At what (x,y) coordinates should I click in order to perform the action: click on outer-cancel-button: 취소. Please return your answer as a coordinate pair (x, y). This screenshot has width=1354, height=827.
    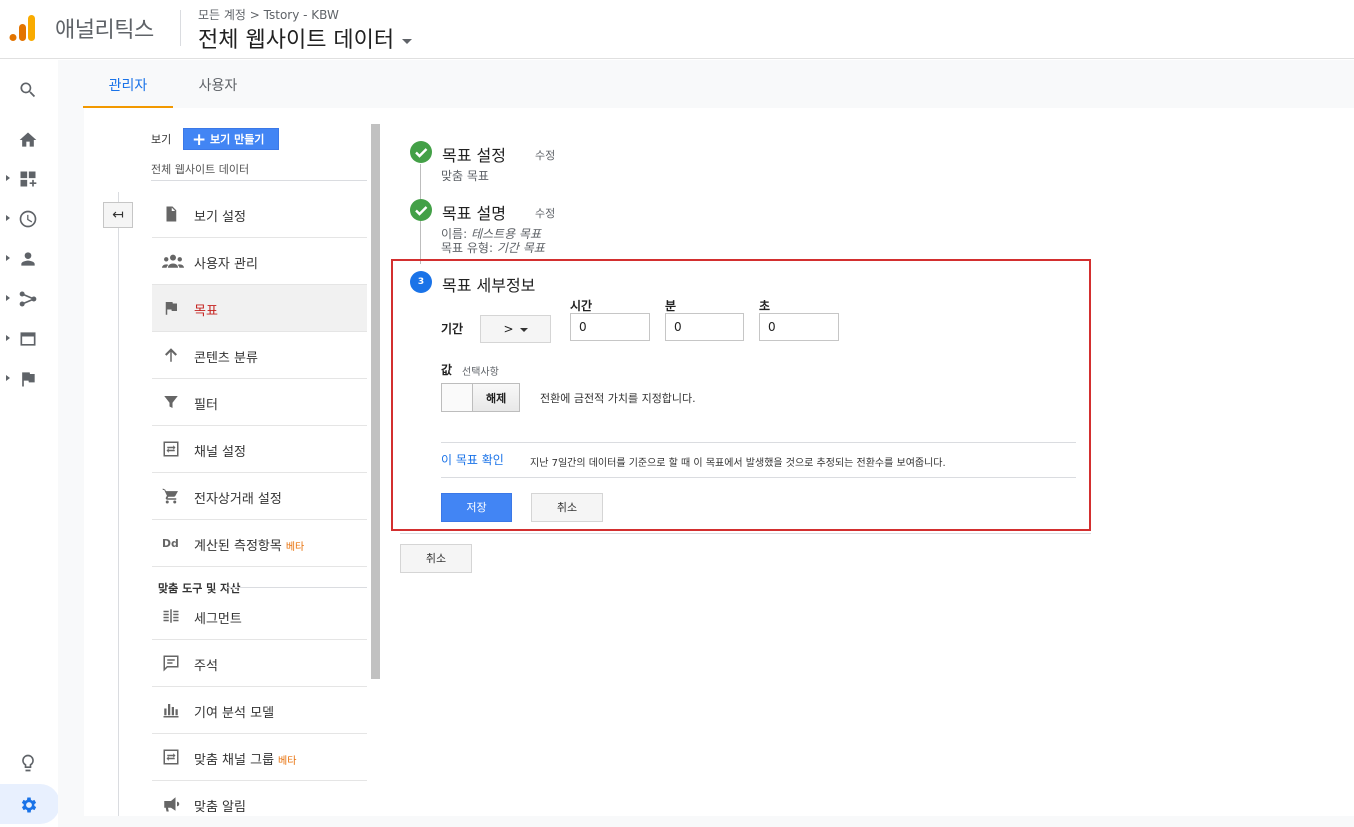
    Looking at the image, I should click on (436, 558).